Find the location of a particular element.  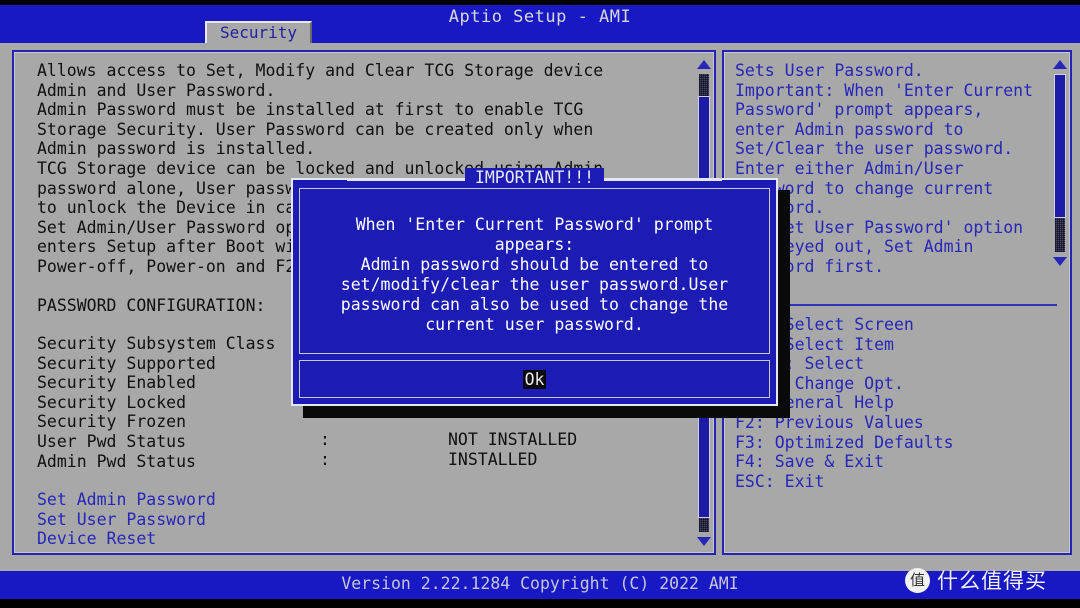

admin-pwd-status-colon: : is located at coordinates (325, 459).